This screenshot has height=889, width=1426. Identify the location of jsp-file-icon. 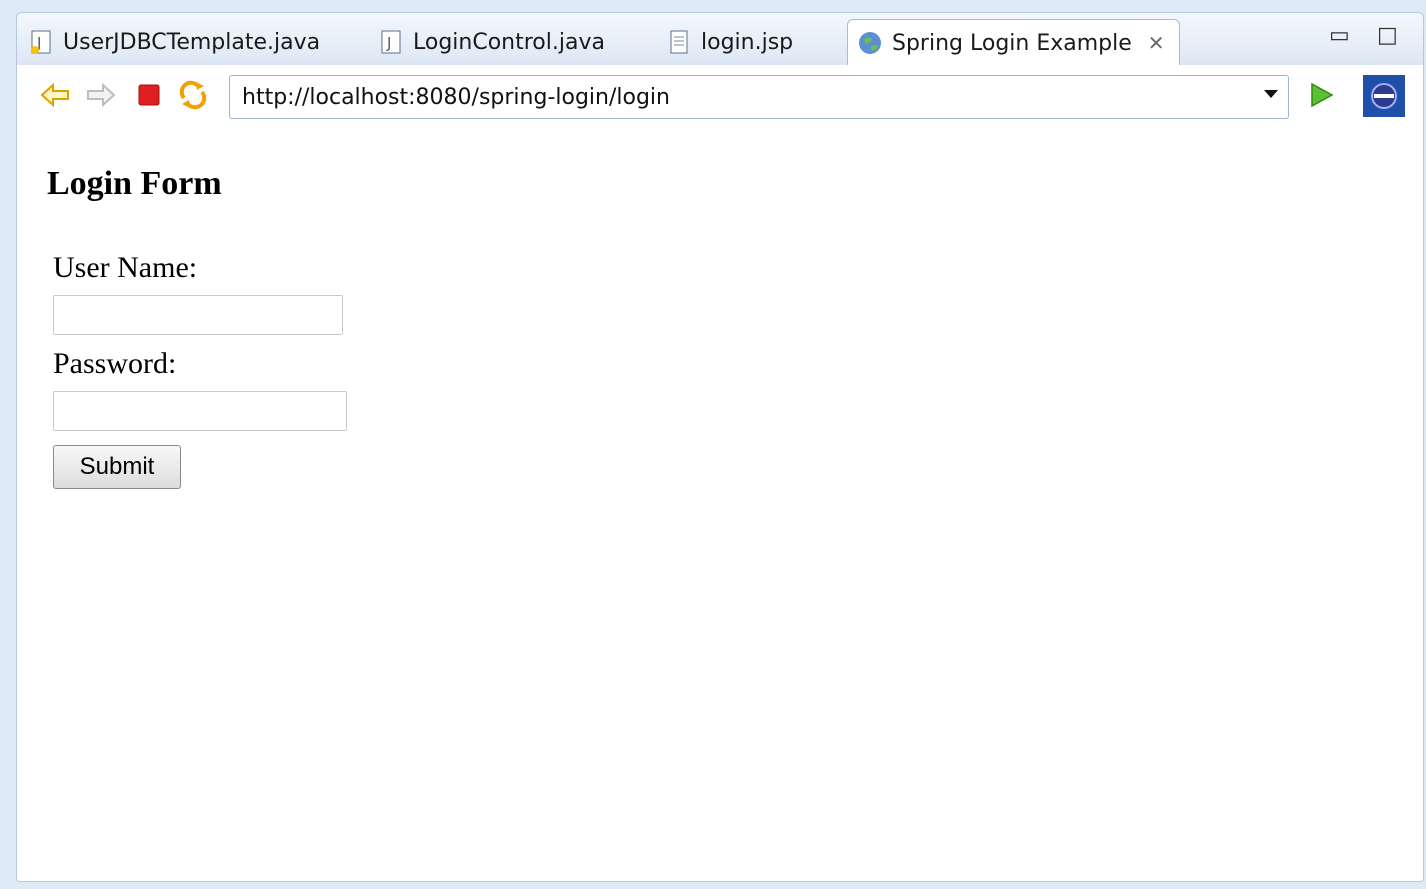
(679, 42).